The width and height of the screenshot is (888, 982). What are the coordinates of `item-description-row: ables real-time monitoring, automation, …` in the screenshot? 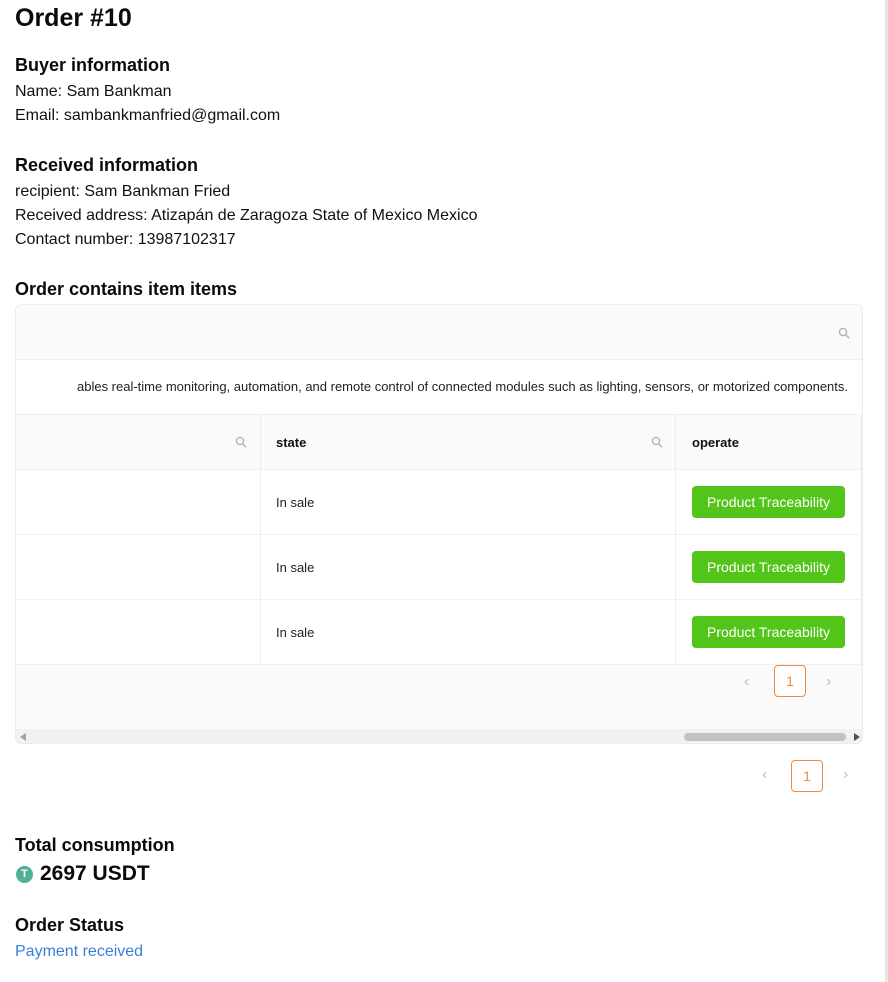 It's located at (439, 387).